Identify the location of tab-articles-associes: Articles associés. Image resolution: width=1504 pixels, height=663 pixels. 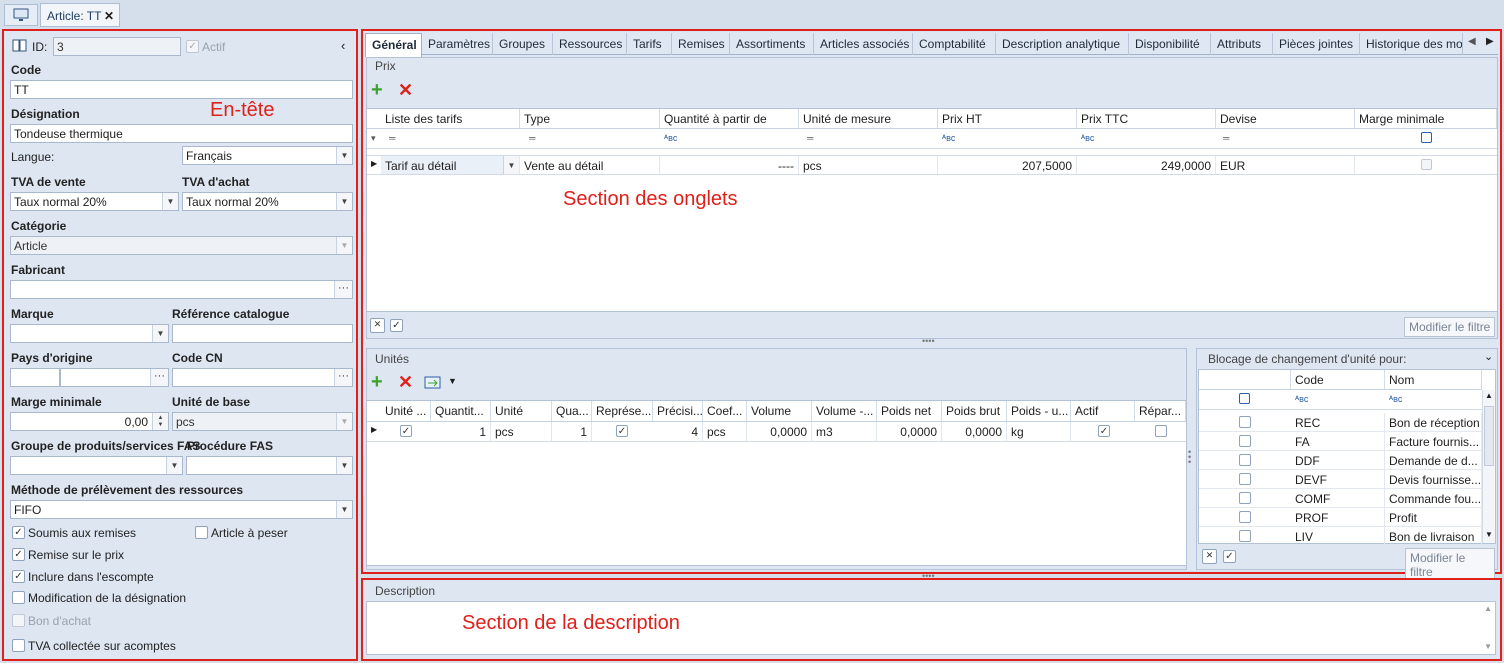
(863, 44).